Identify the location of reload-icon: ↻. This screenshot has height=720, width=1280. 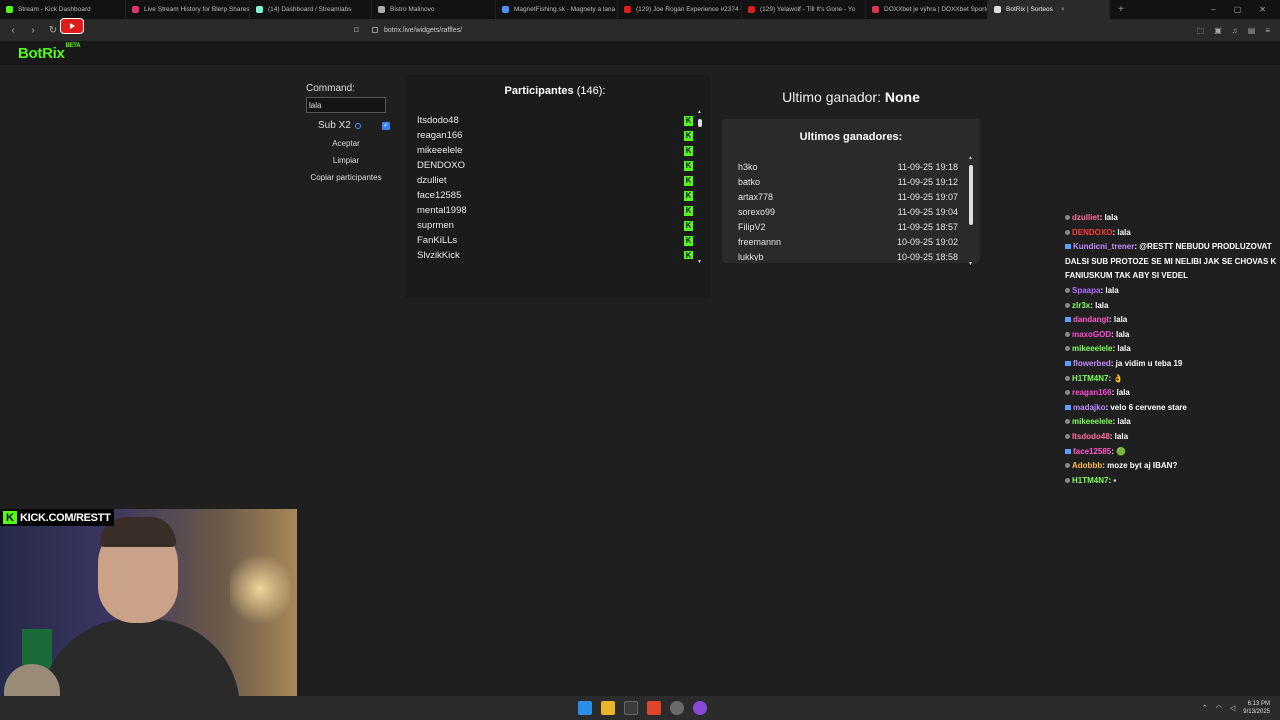
(53, 30).